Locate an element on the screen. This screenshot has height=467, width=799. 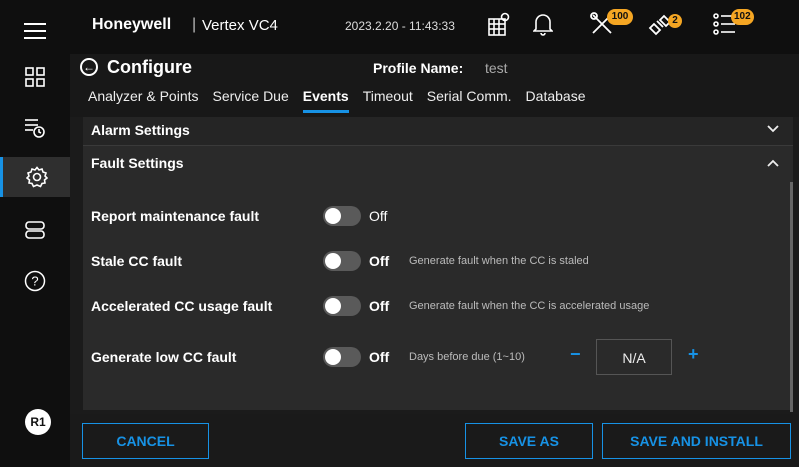
accelerated-cc-fault-toggle is located at coordinates (342, 306).